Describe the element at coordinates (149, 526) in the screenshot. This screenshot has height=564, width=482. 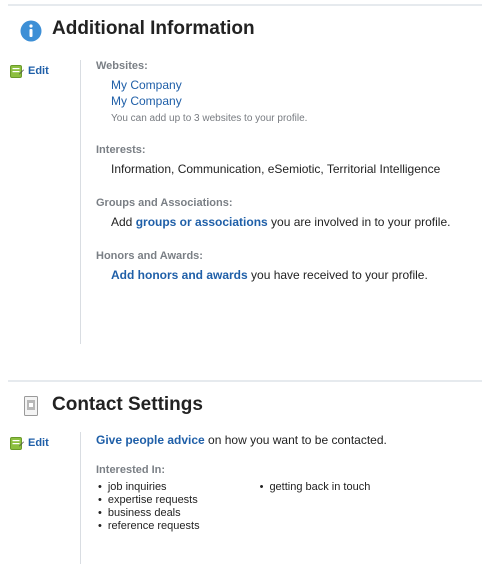
I see `list-item: reference requests` at that location.